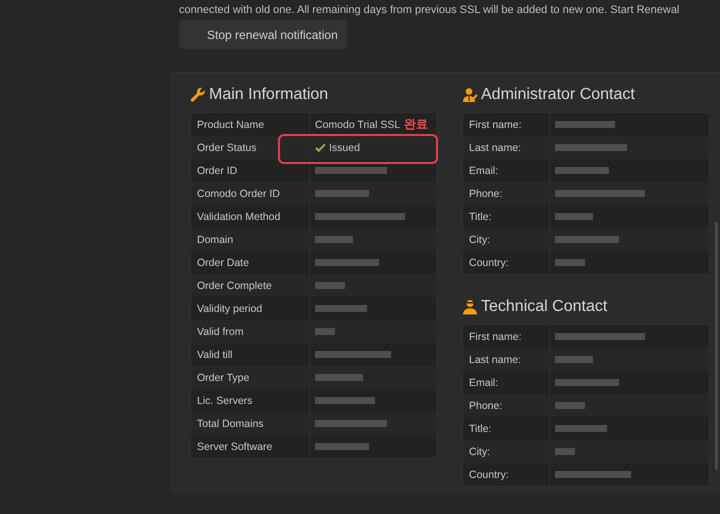  I want to click on section-title: Technical Contact, so click(544, 307).